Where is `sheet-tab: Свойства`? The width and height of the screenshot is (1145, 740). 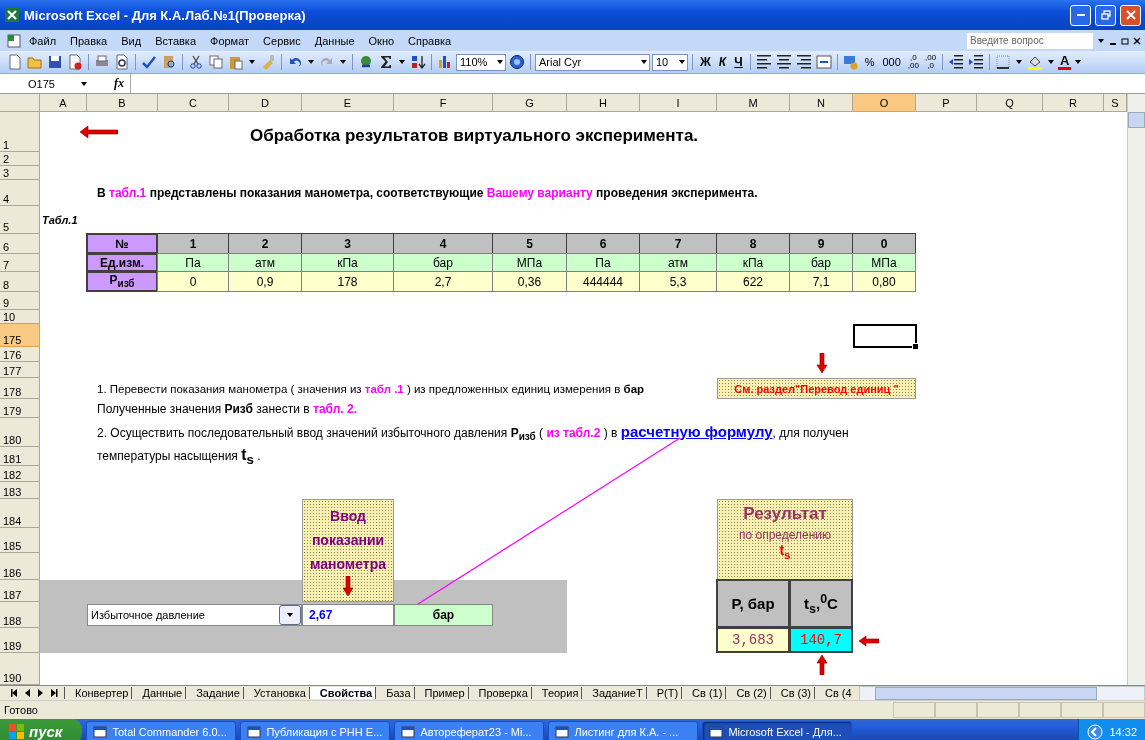 sheet-tab: Свойства is located at coordinates (342, 693).